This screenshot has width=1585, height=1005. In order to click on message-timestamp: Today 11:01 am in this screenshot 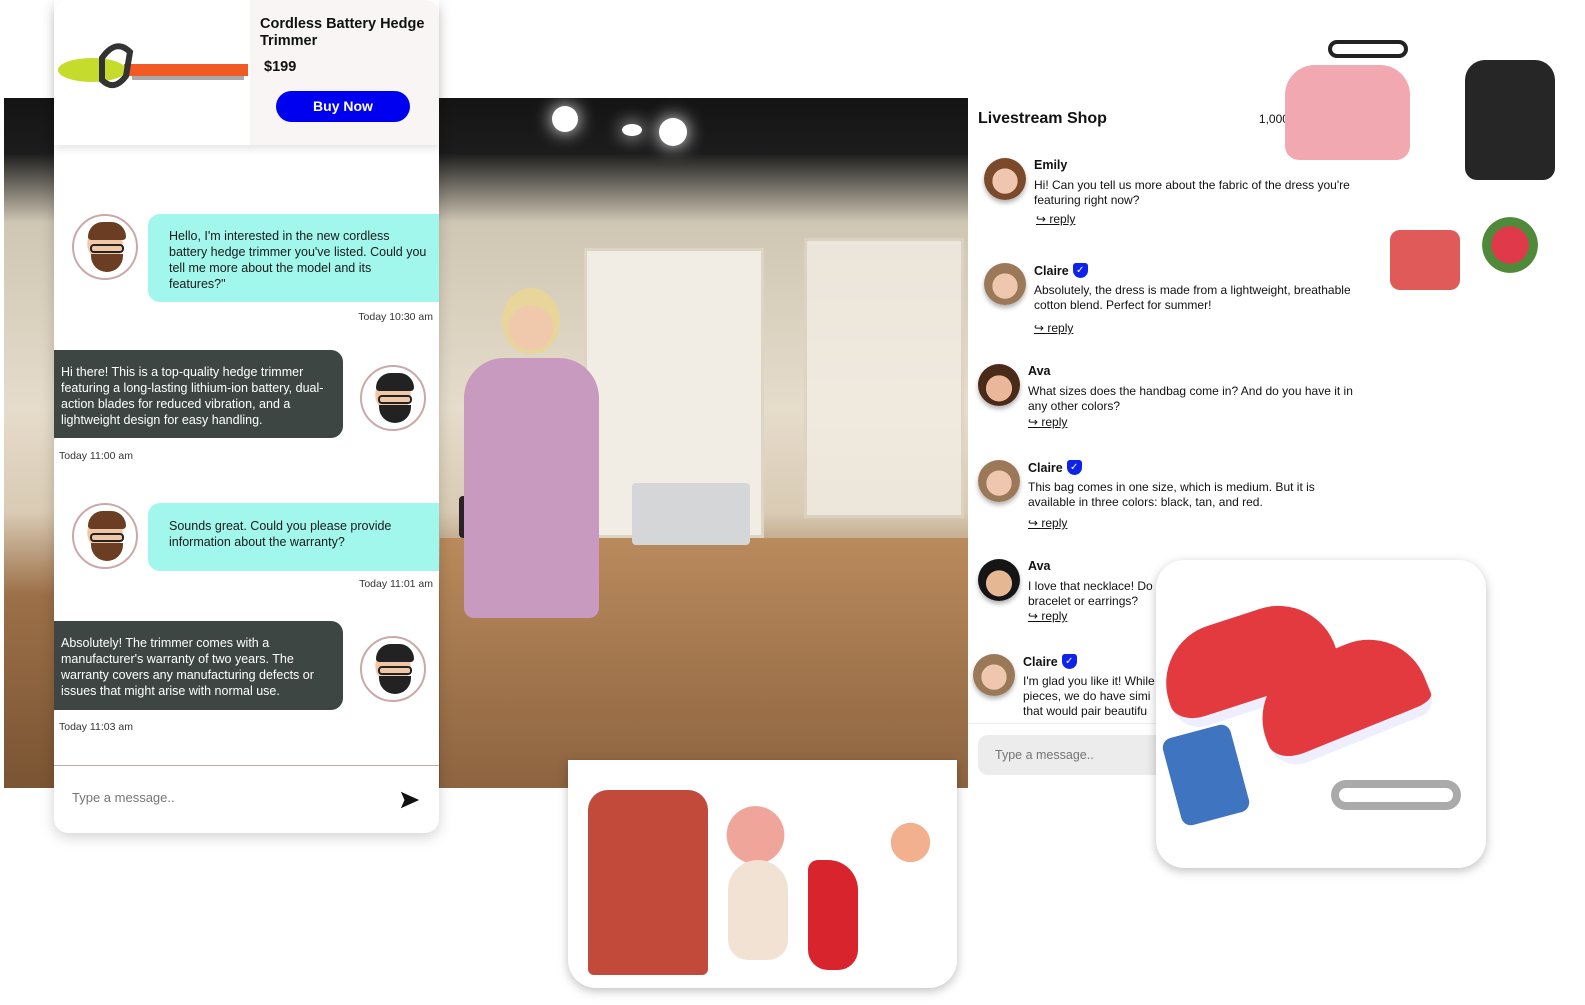, I will do `click(396, 584)`.